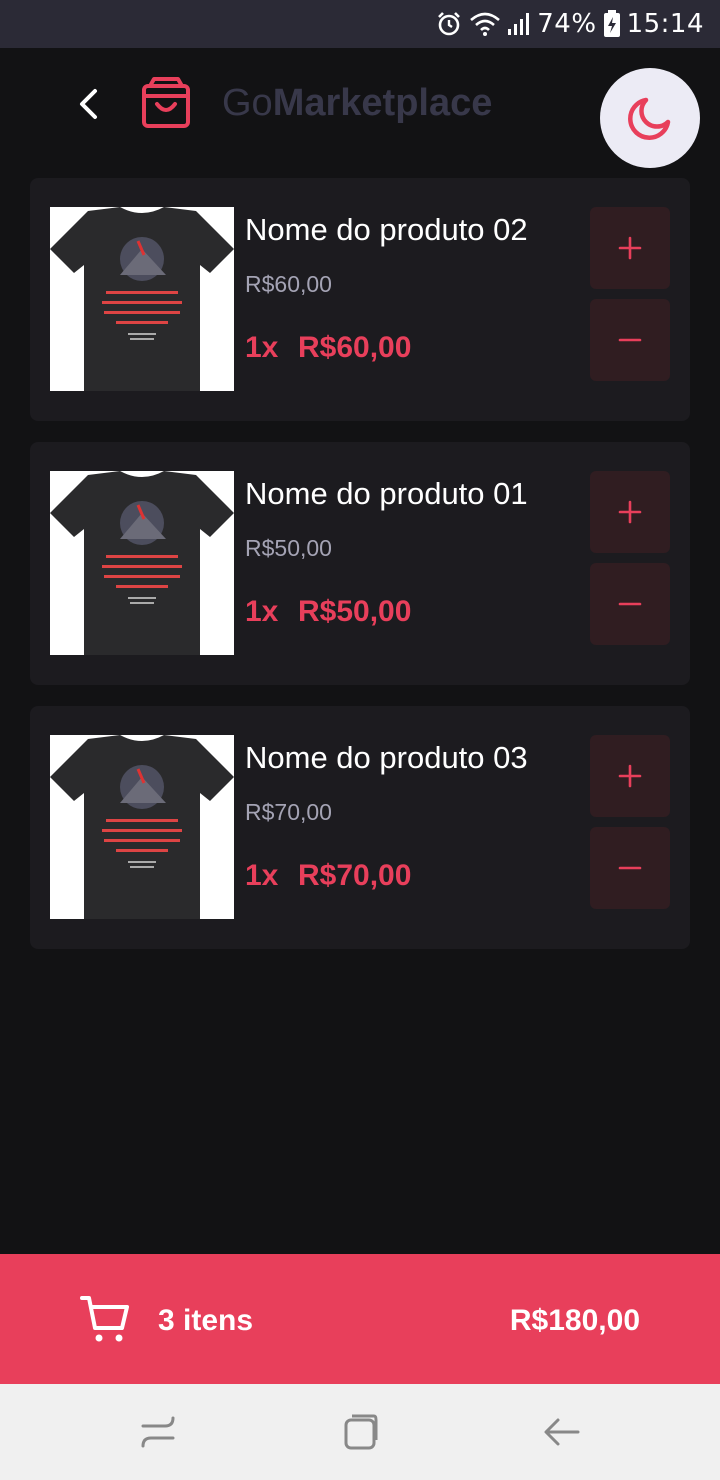 The width and height of the screenshot is (720, 1480). I want to click on home-button, so click(360, 1432).